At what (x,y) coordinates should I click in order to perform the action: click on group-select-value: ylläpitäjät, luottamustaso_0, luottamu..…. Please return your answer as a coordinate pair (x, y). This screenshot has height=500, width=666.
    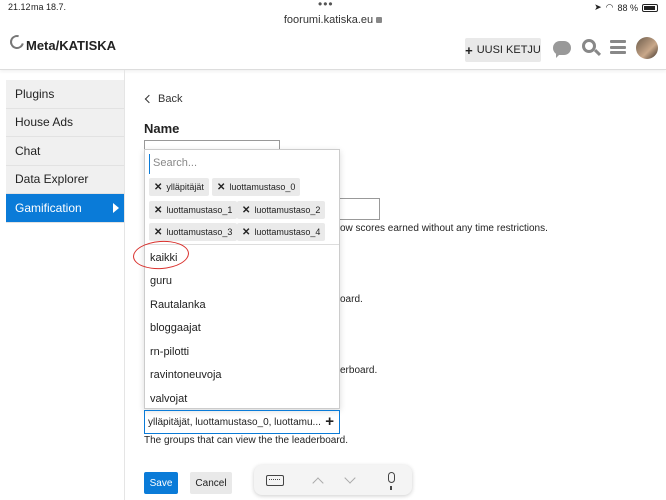
    Looking at the image, I should click on (234, 422).